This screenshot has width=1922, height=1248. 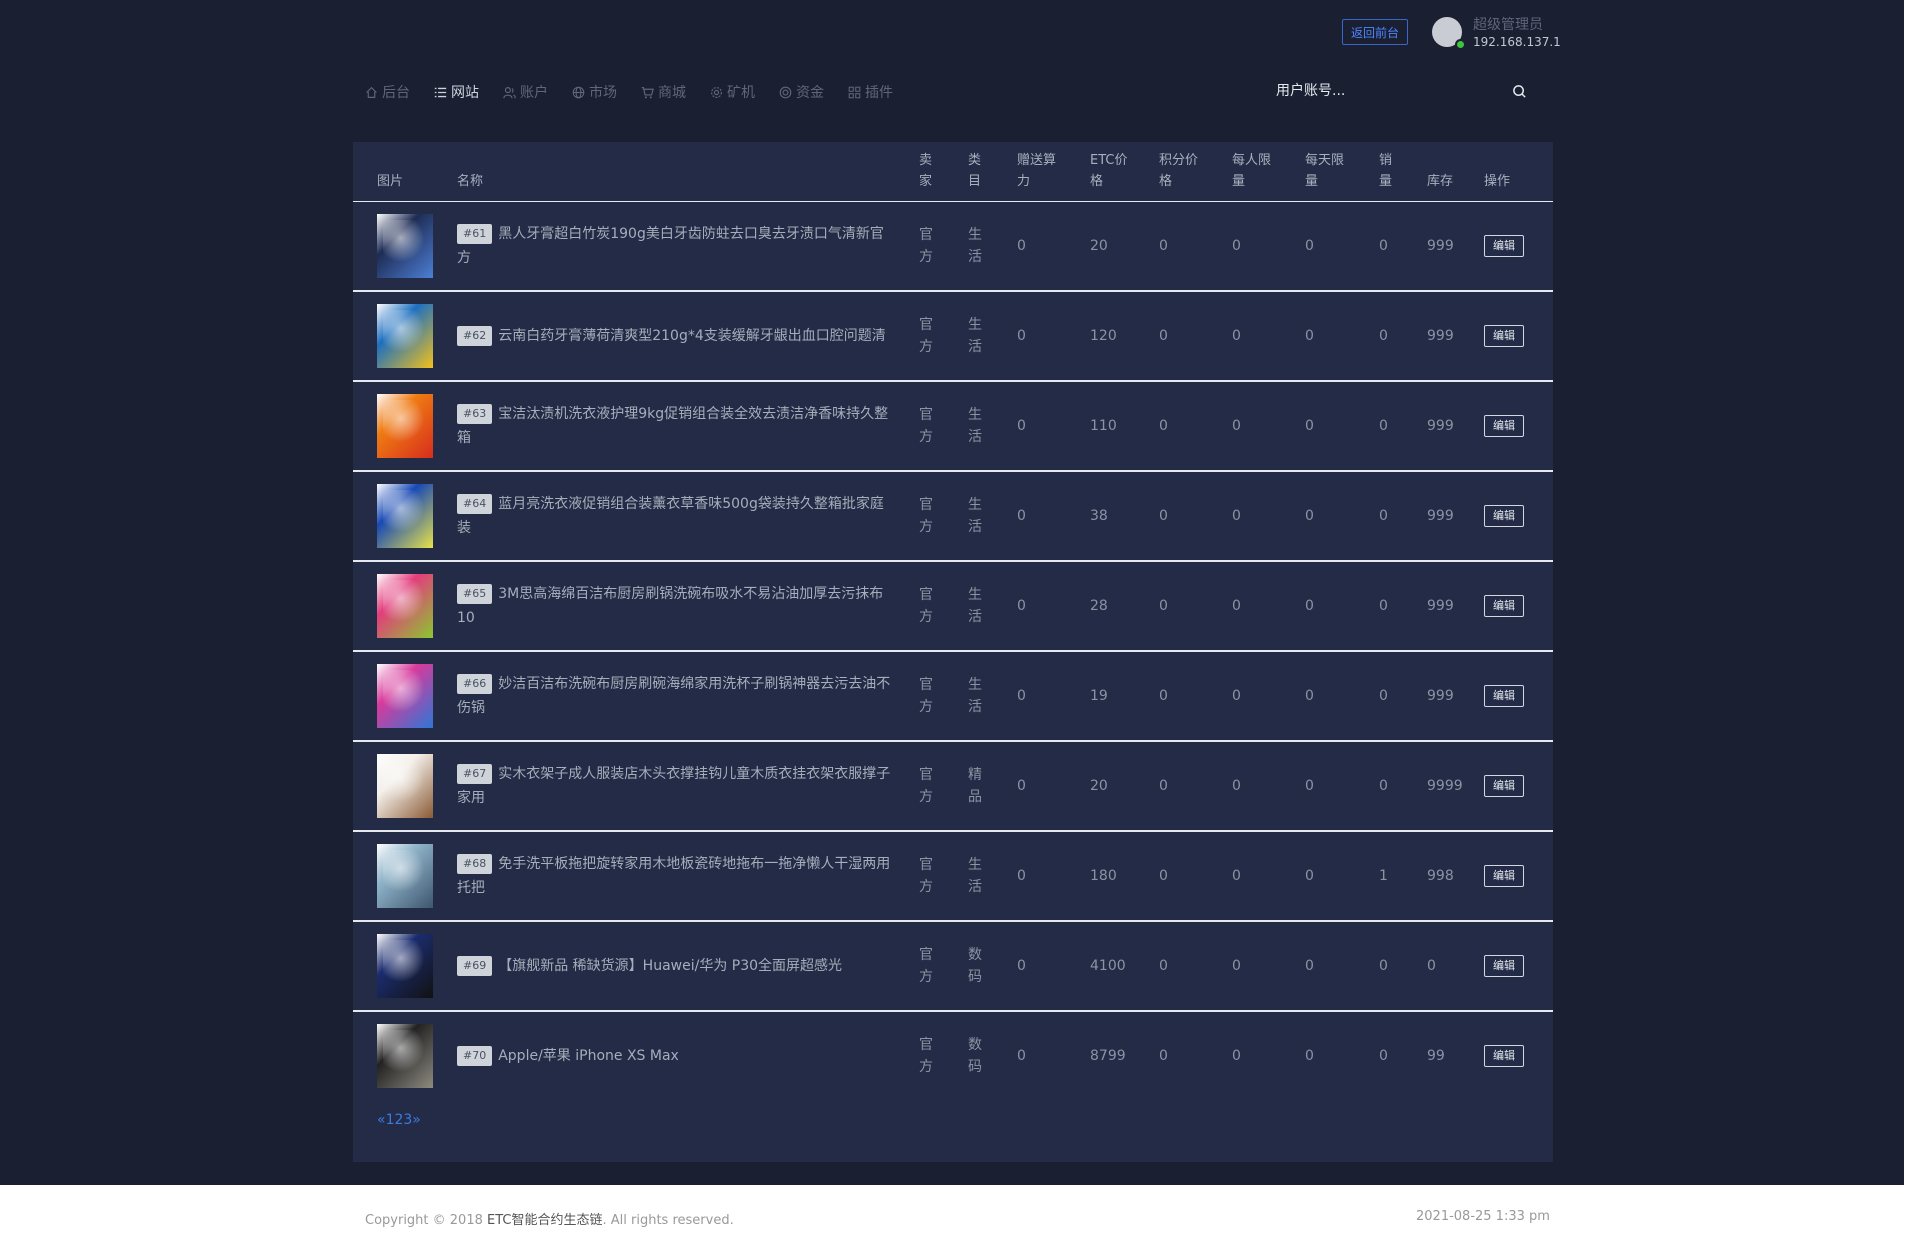 What do you see at coordinates (475, 414) in the screenshot?
I see `product-id-badge: #63` at bounding box center [475, 414].